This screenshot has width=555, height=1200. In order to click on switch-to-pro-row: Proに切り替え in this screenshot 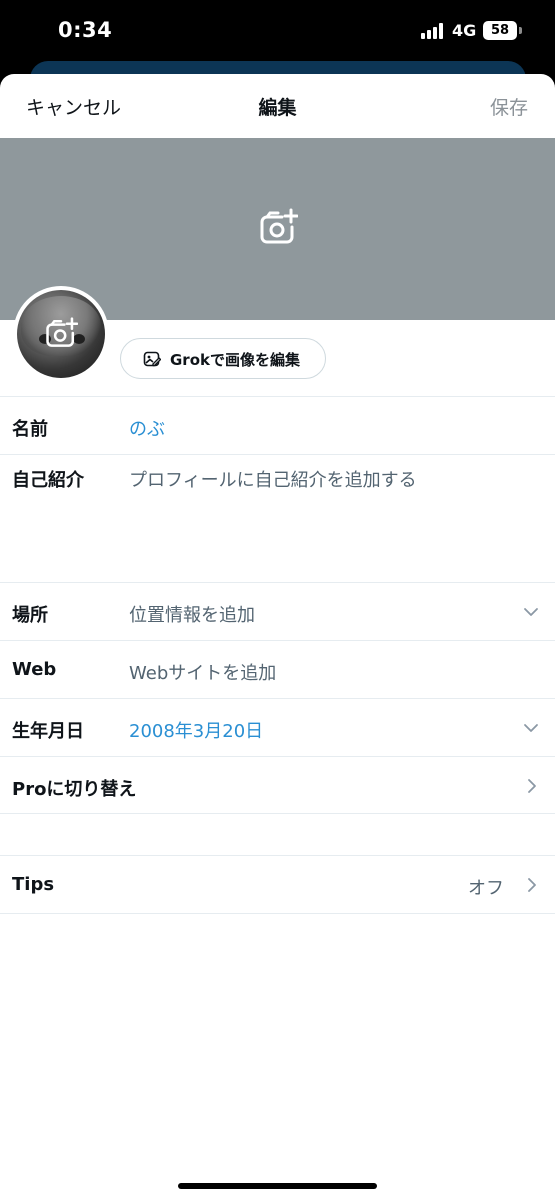, I will do `click(277, 785)`.